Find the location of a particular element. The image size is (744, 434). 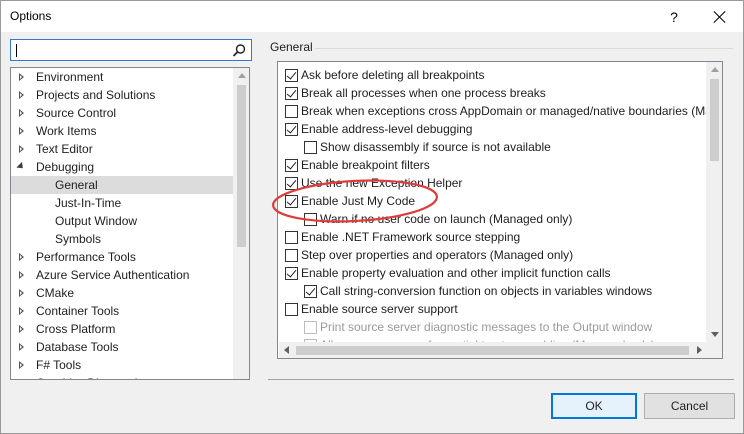

tree-item: Symbols is located at coordinates (122, 239).